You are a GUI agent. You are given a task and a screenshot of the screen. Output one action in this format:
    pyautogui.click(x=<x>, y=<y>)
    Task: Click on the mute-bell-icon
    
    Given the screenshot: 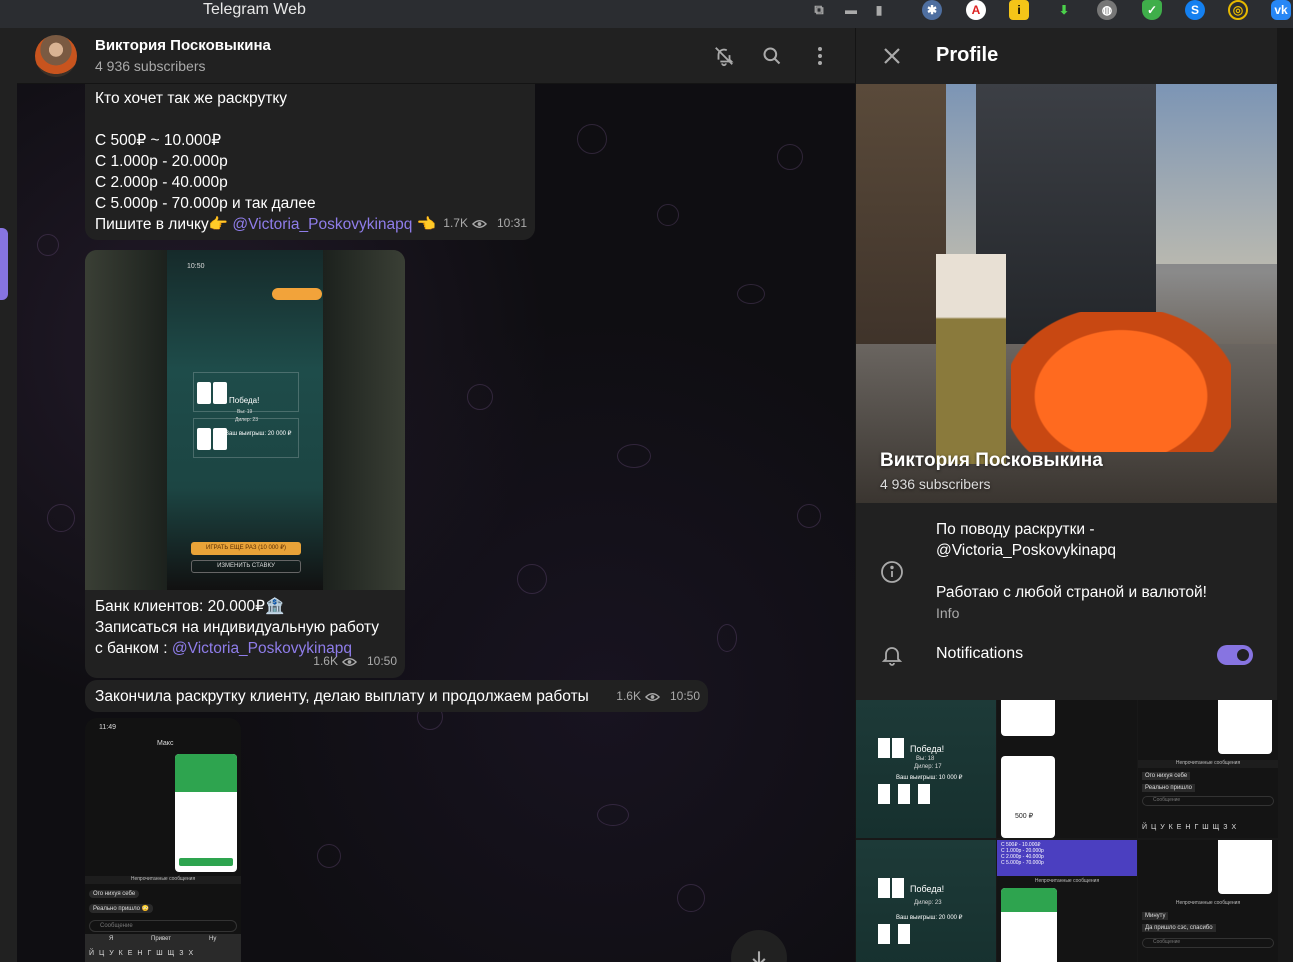 What is the action you would take?
    pyautogui.click(x=724, y=56)
    